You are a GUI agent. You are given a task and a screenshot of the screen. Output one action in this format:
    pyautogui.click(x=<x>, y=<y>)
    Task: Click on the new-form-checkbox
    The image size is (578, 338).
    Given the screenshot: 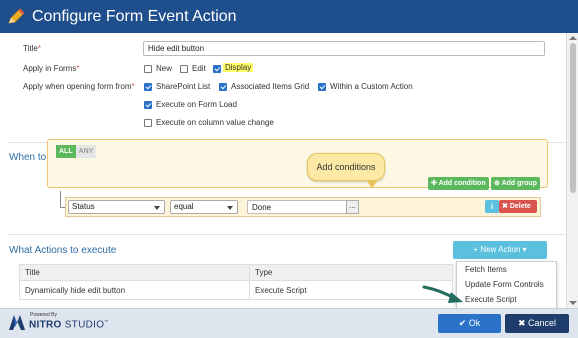 What is the action you would take?
    pyautogui.click(x=148, y=69)
    